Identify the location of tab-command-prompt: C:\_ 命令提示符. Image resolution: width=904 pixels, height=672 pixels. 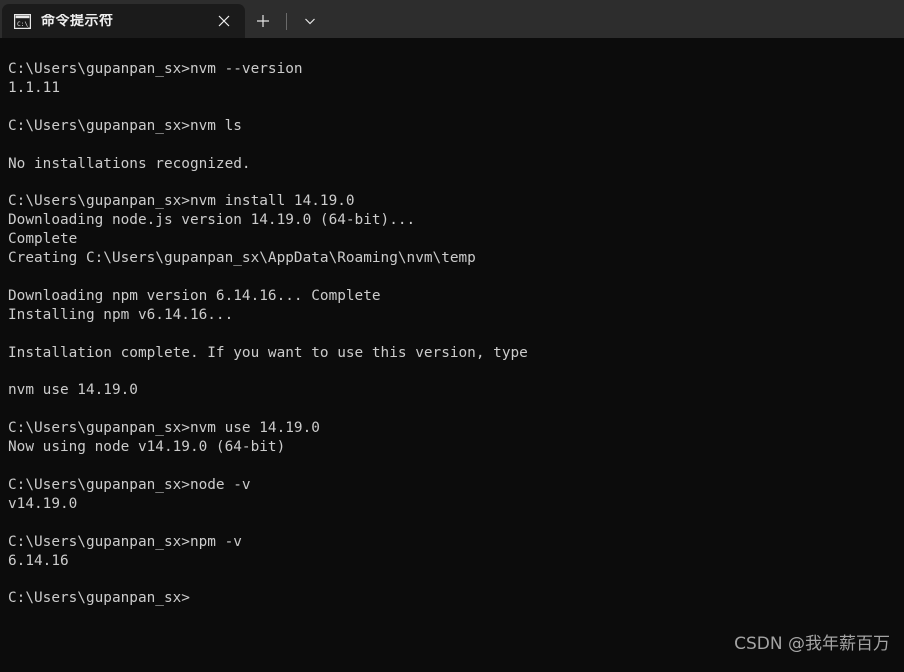
(123, 21).